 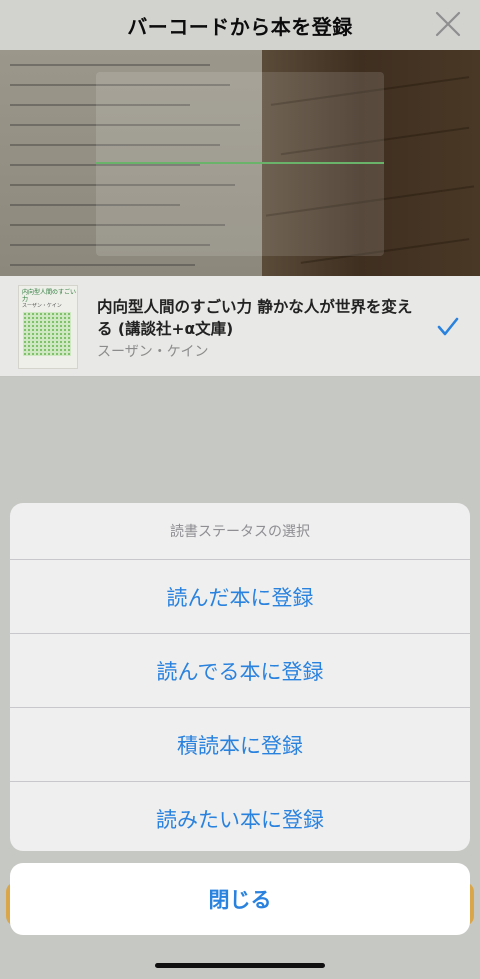 I want to click on register-want-to-read-button: 読みたい本に登録, so click(x=240, y=816).